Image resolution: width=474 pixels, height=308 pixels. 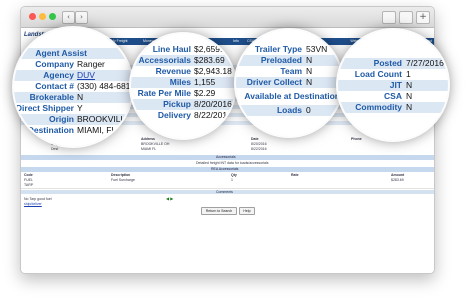 What do you see at coordinates (155, 144) in the screenshot?
I see `stops-cell: BROOKVILLE OH` at bounding box center [155, 144].